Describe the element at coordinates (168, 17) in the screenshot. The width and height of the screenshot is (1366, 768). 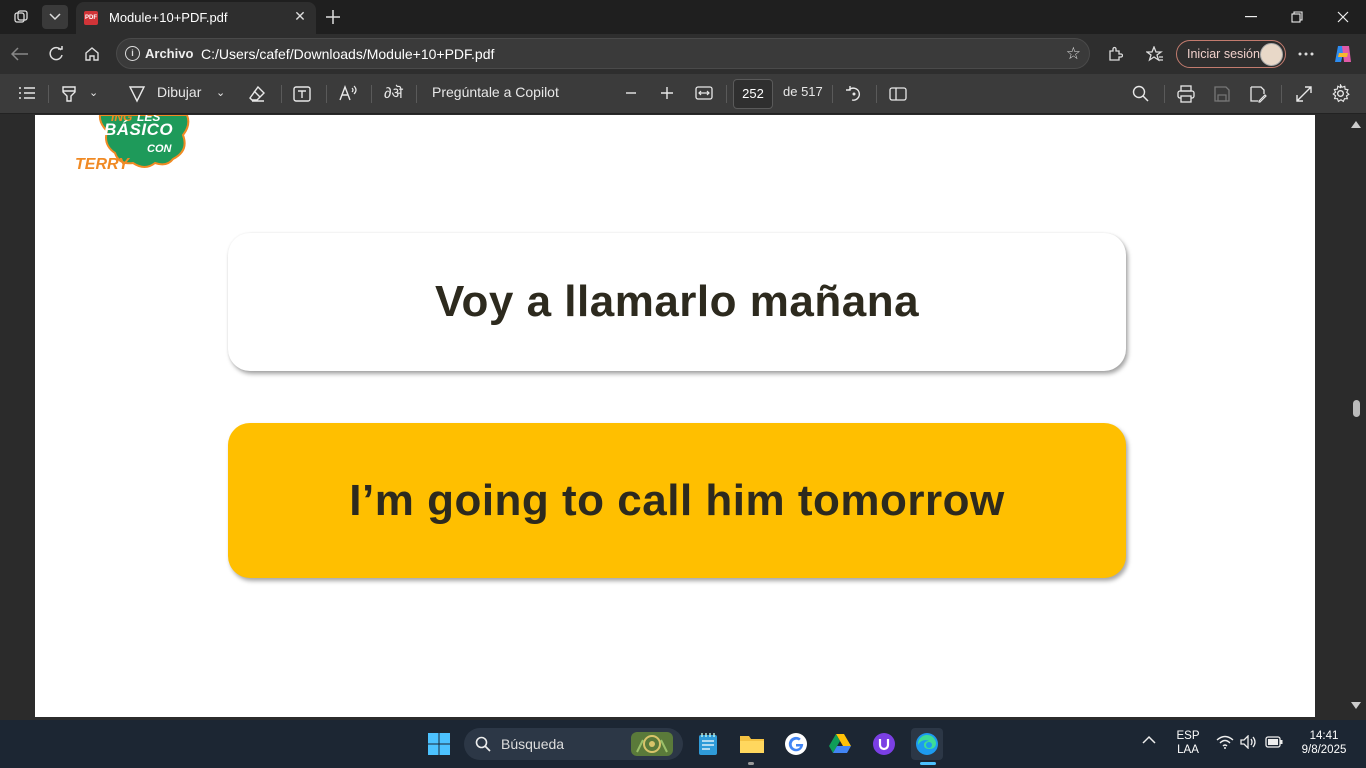
I see `tab-title: Module+10+PDF.pdf` at that location.